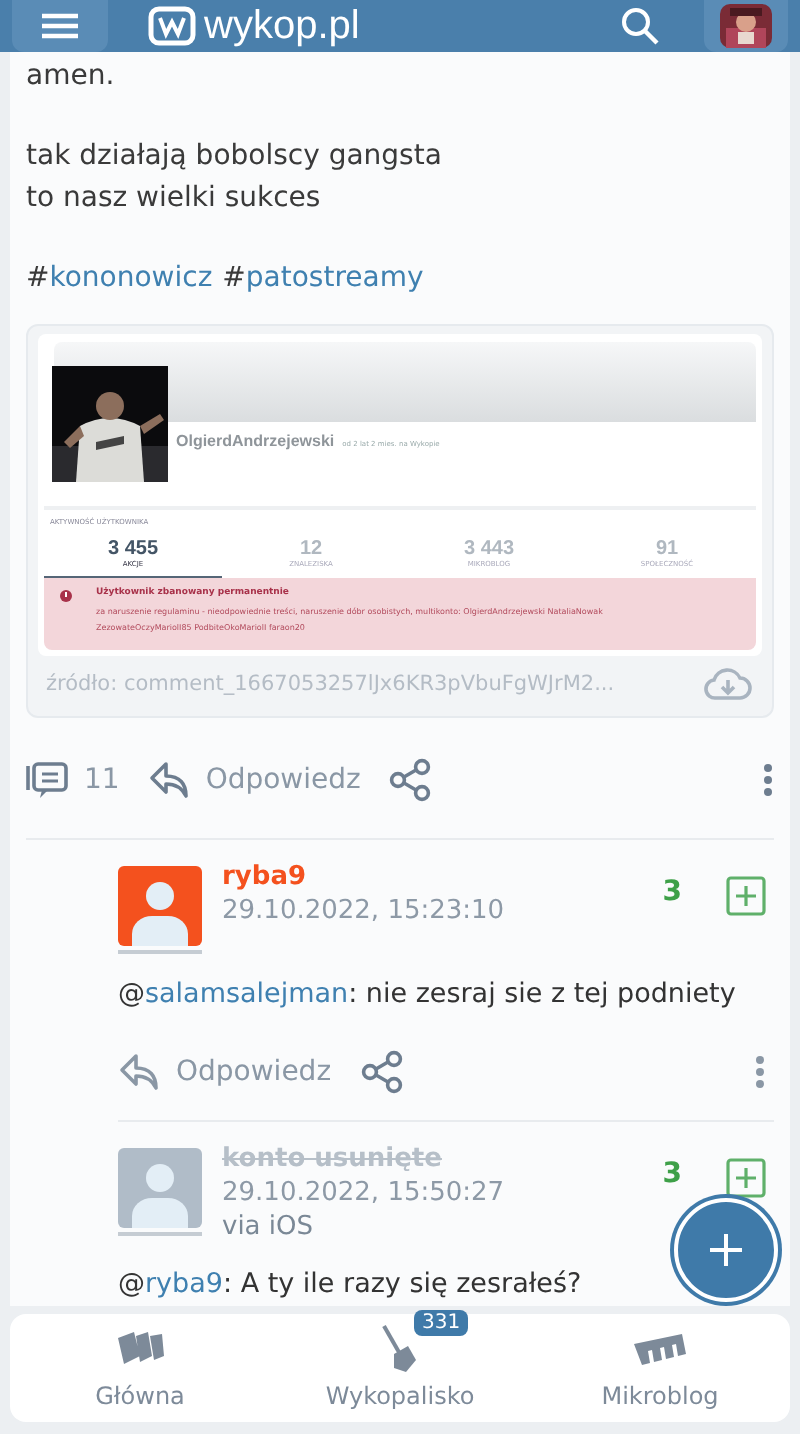  What do you see at coordinates (363, 1159) in the screenshot?
I see `author-name: konto usunięte` at bounding box center [363, 1159].